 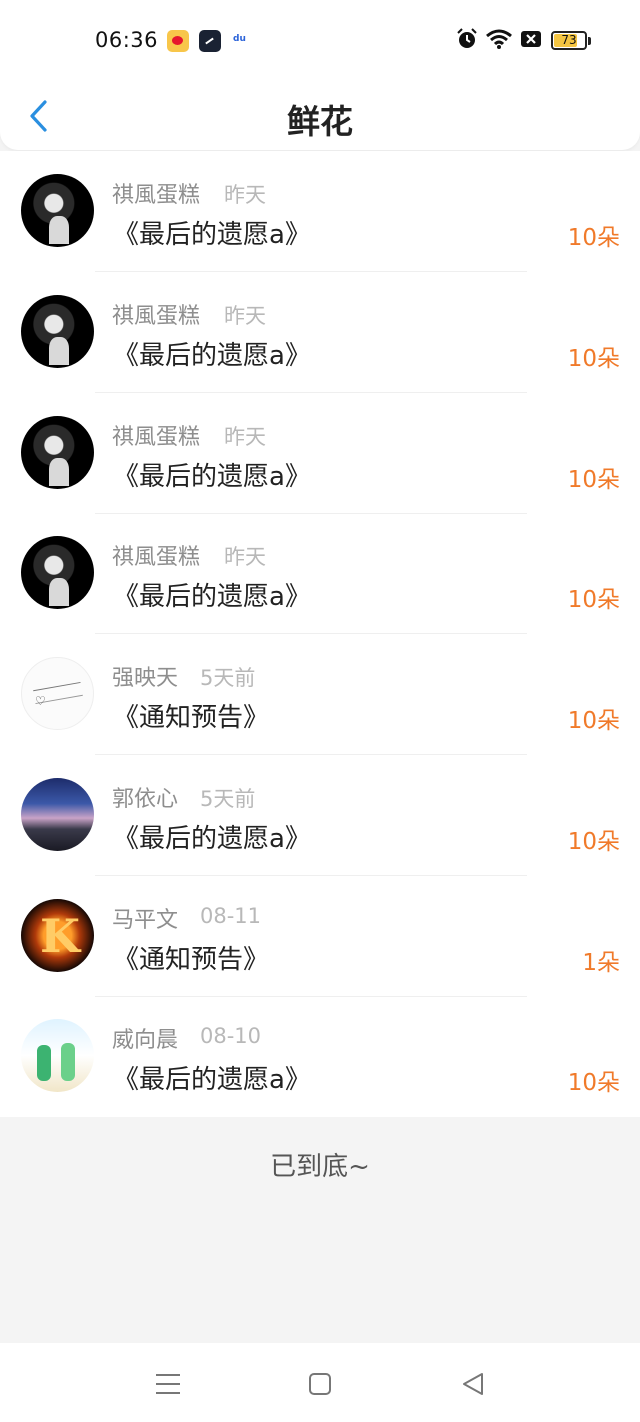 I want to click on alarm-icon, so click(x=467, y=38).